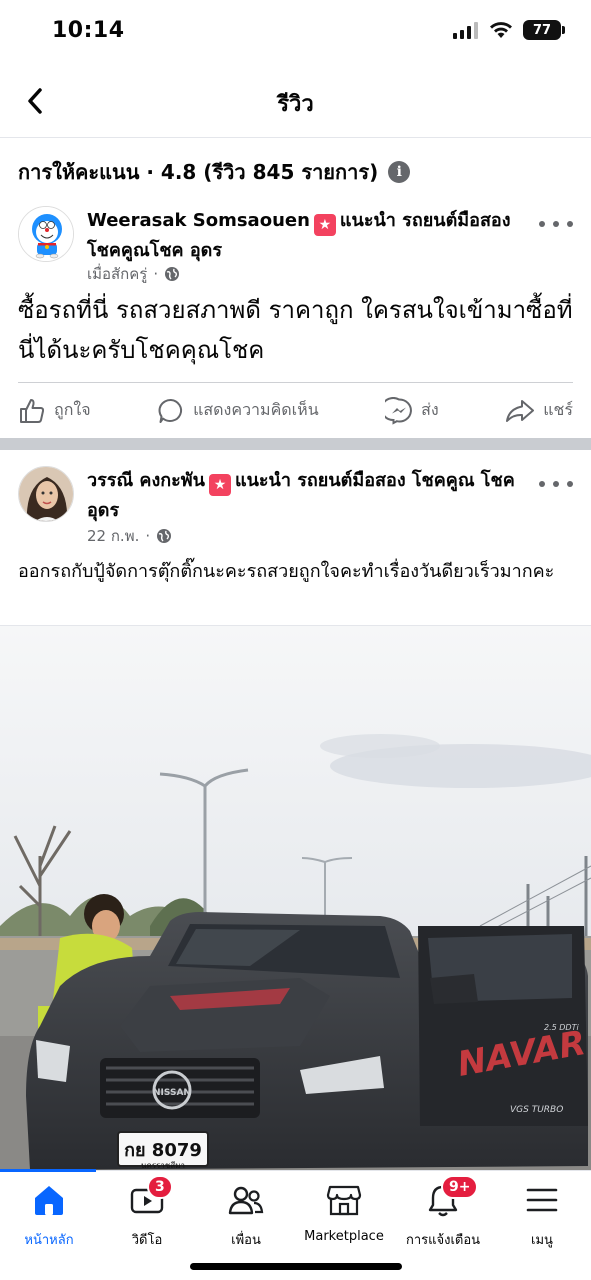  What do you see at coordinates (160, 1187) in the screenshot?
I see `video-badge: 3` at bounding box center [160, 1187].